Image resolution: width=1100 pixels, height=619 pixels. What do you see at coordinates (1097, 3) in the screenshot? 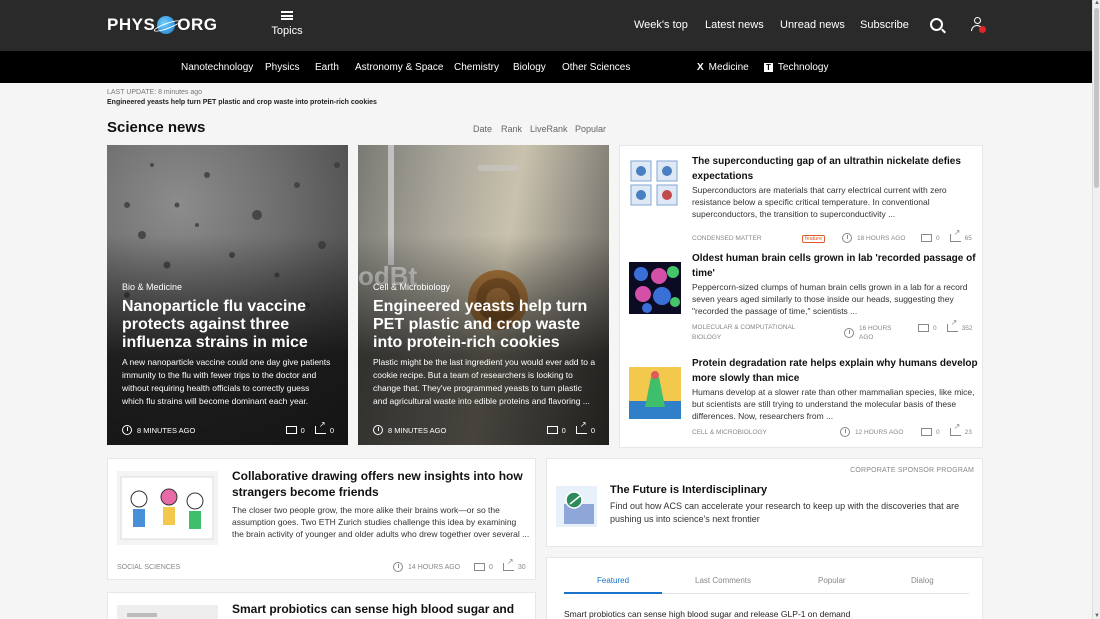
I see `scroll-up-icon: ▲` at bounding box center [1097, 3].